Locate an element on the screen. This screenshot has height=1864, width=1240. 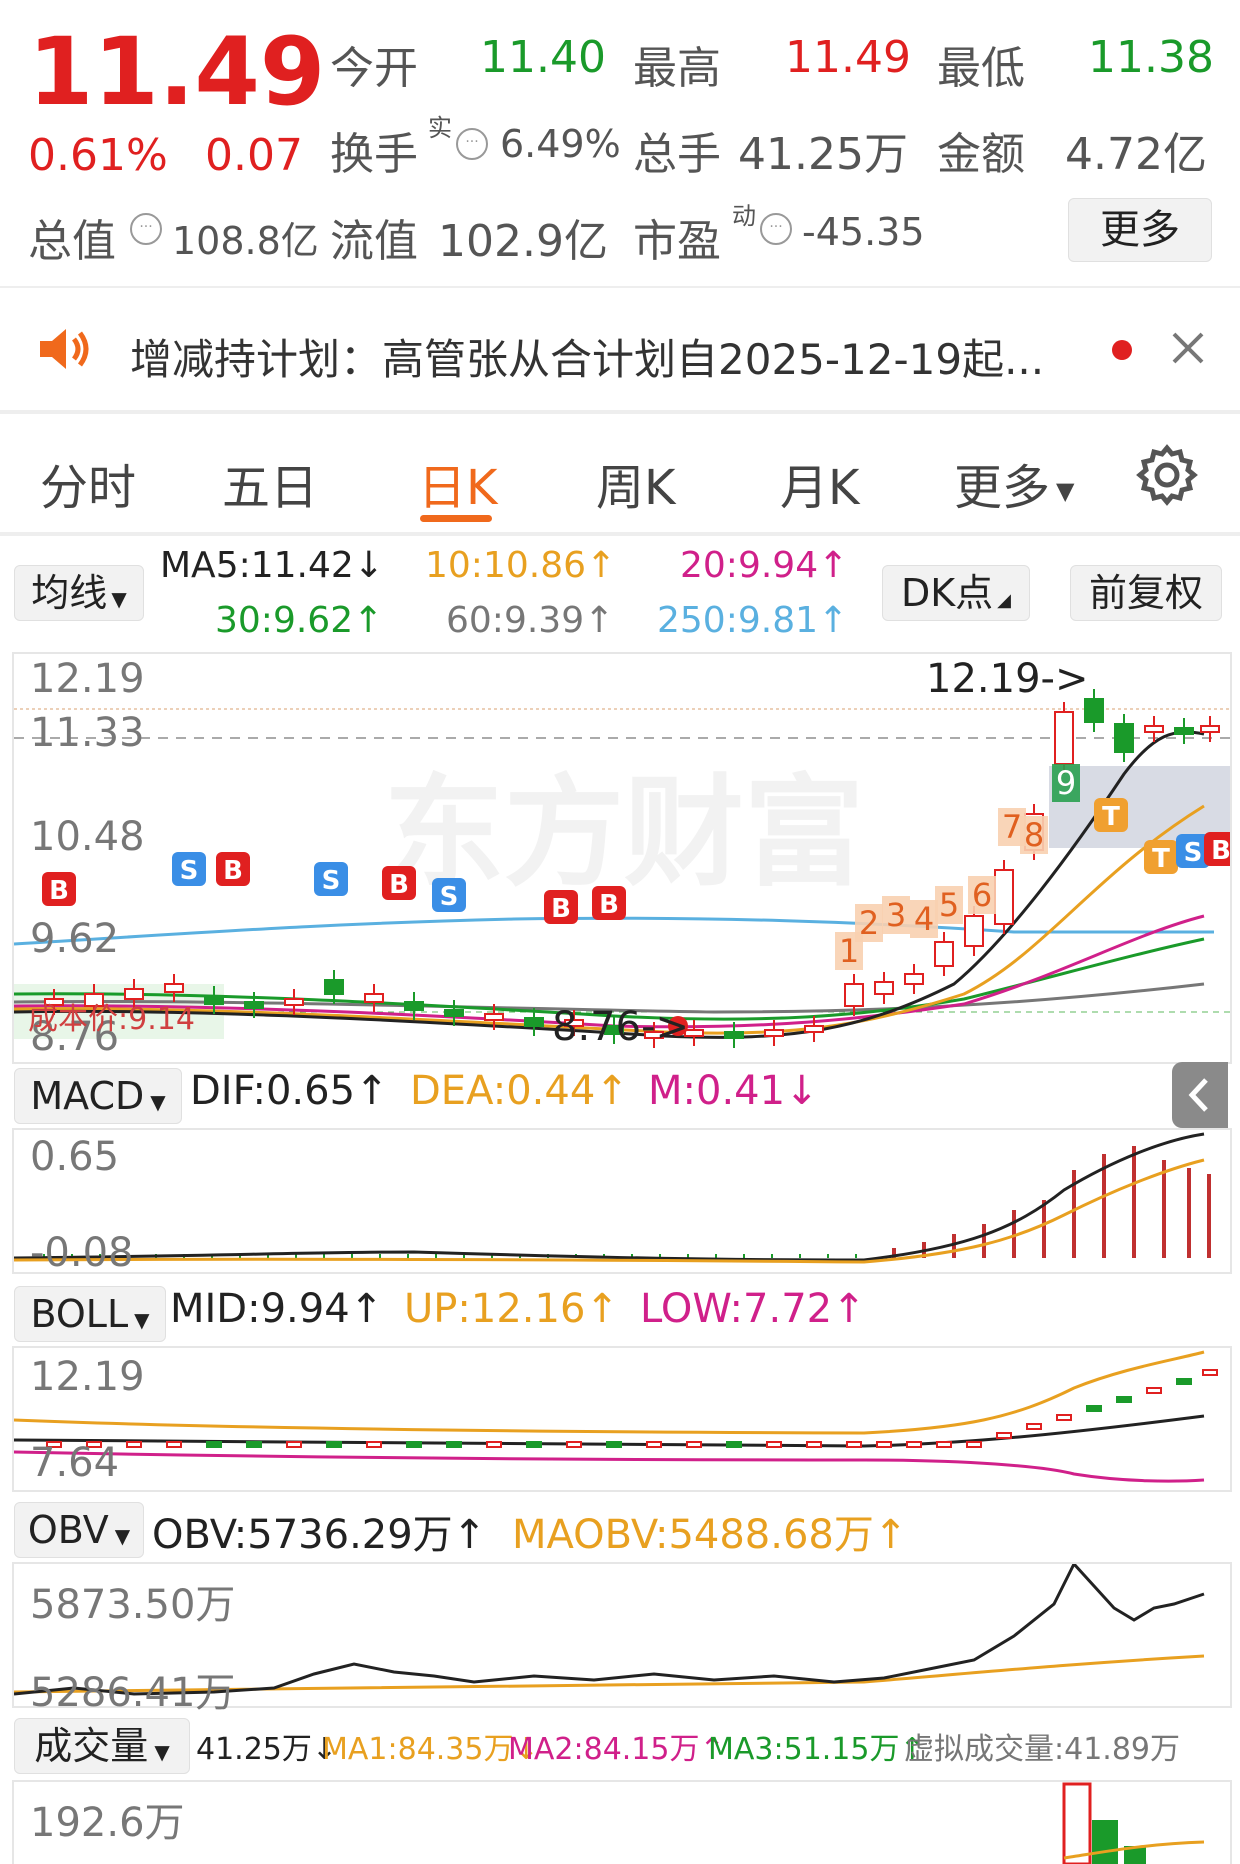
dk-point-button: DK点 ◢ is located at coordinates (956, 593).